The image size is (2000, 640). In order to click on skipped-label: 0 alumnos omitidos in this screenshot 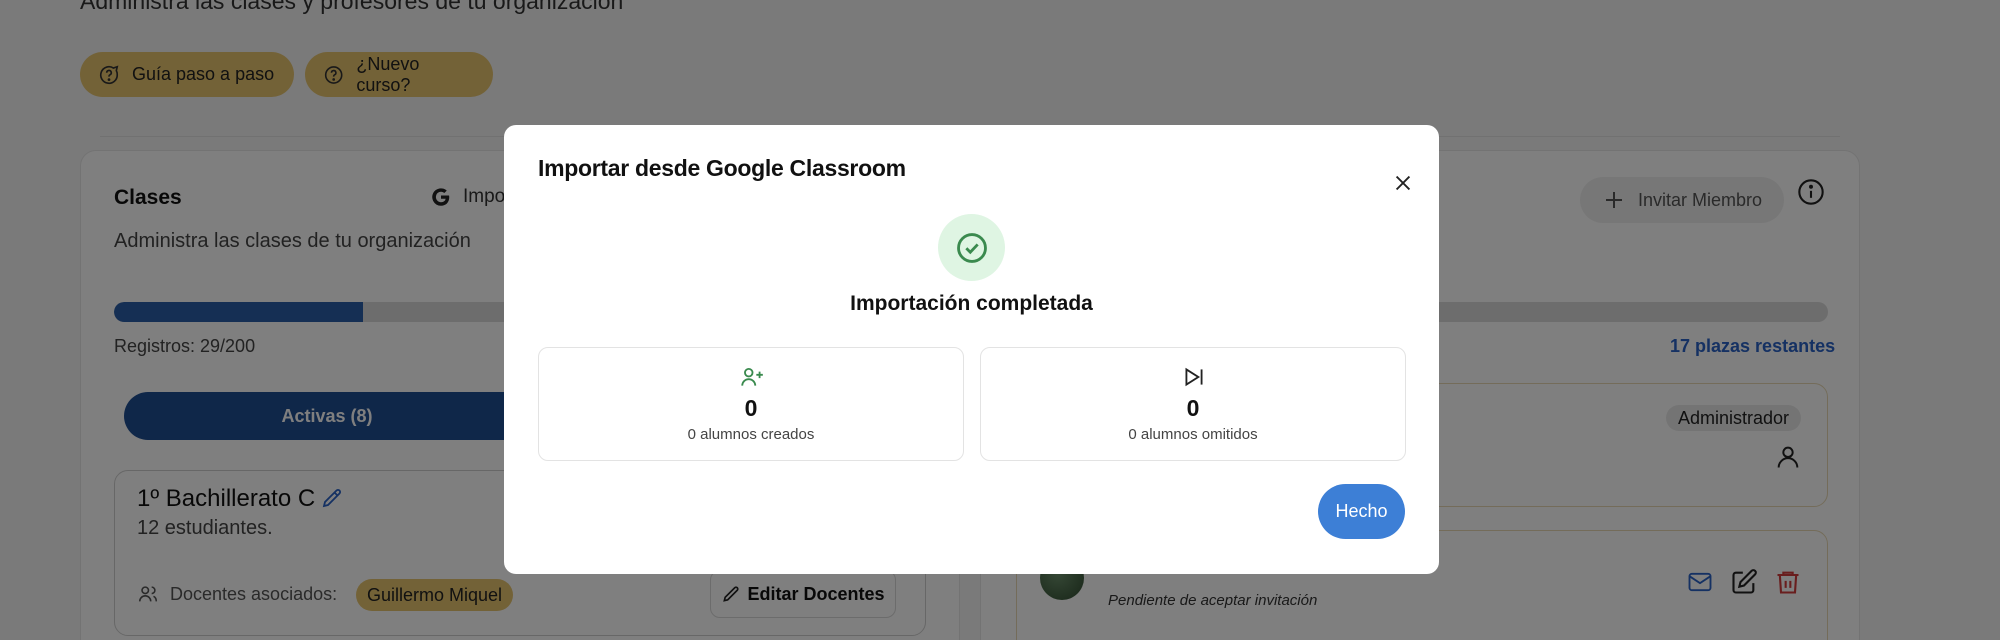, I will do `click(1193, 434)`.